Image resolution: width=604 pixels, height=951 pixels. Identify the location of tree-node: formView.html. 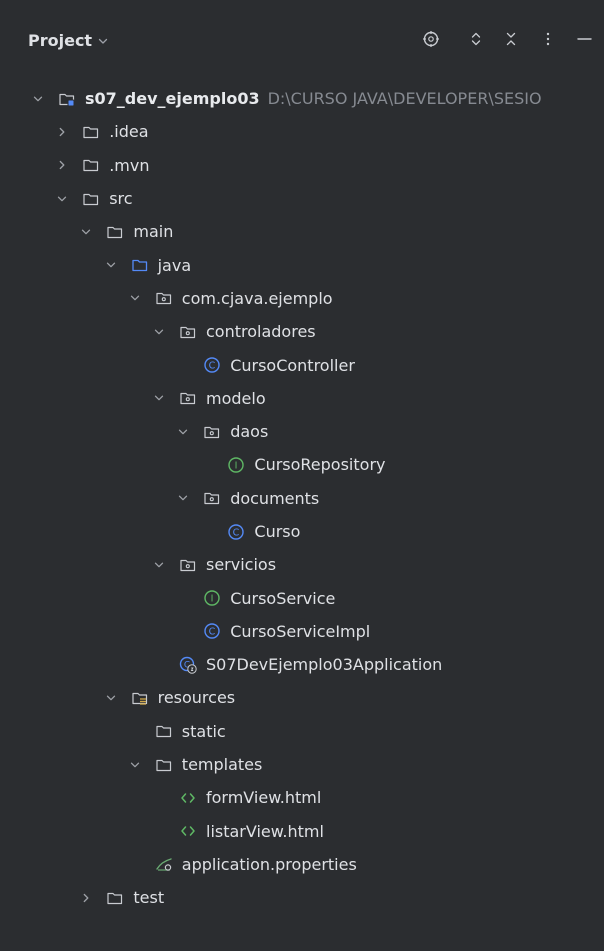
(302, 797).